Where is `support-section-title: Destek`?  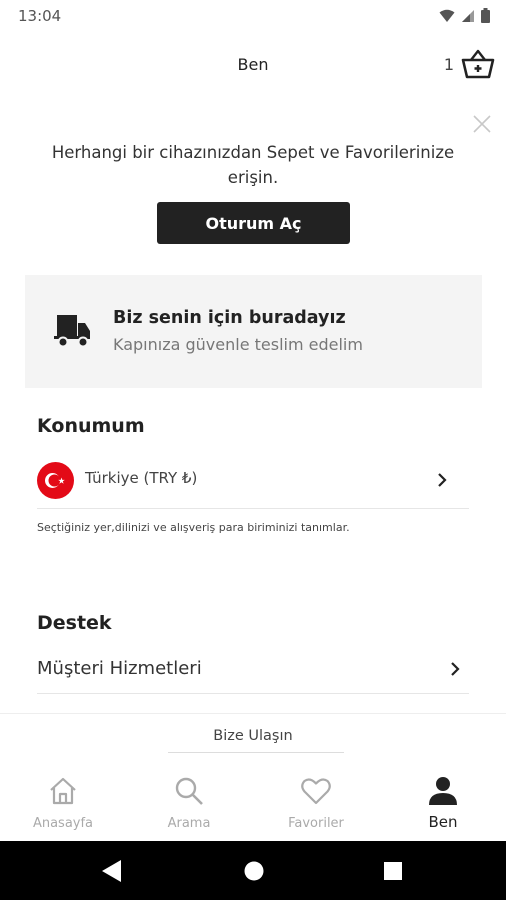
support-section-title: Destek is located at coordinates (74, 623).